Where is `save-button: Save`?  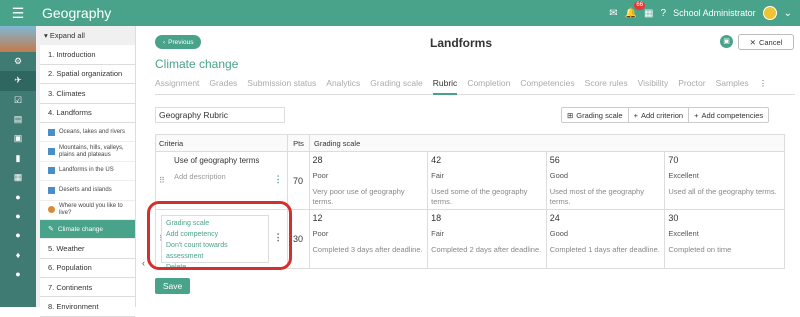 save-button: Save is located at coordinates (172, 286).